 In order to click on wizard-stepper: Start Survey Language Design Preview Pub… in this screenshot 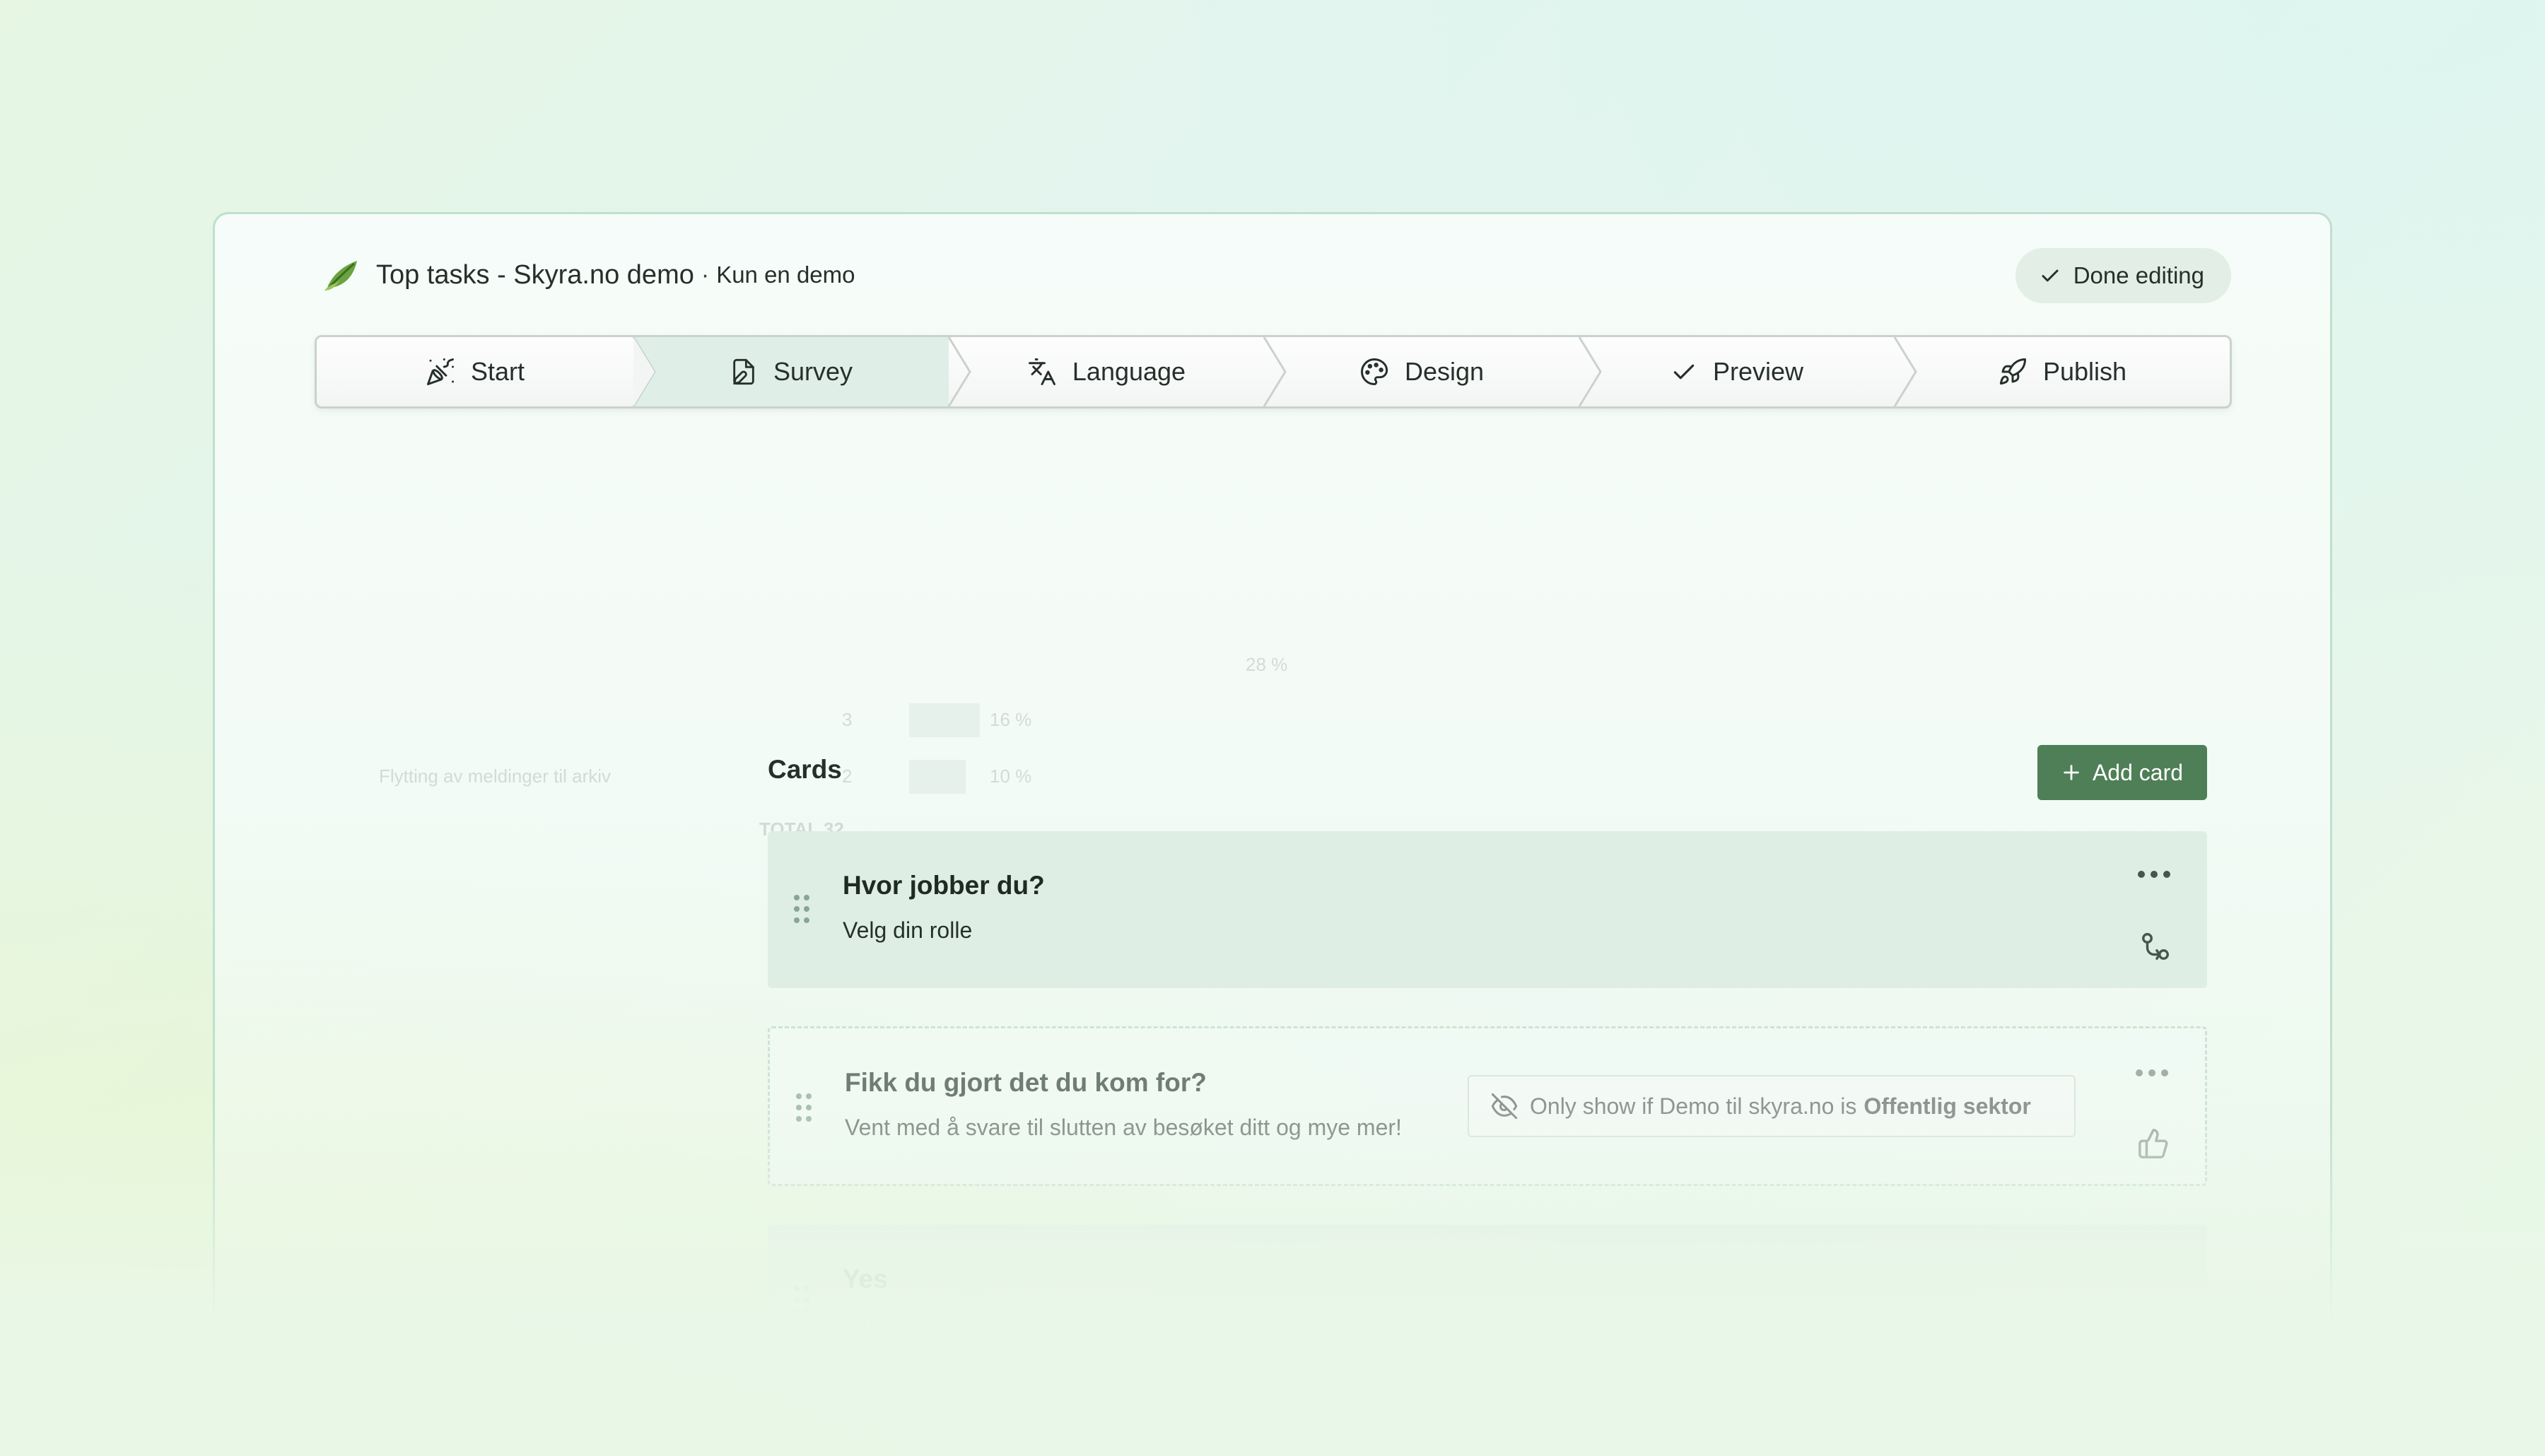, I will do `click(1273, 372)`.